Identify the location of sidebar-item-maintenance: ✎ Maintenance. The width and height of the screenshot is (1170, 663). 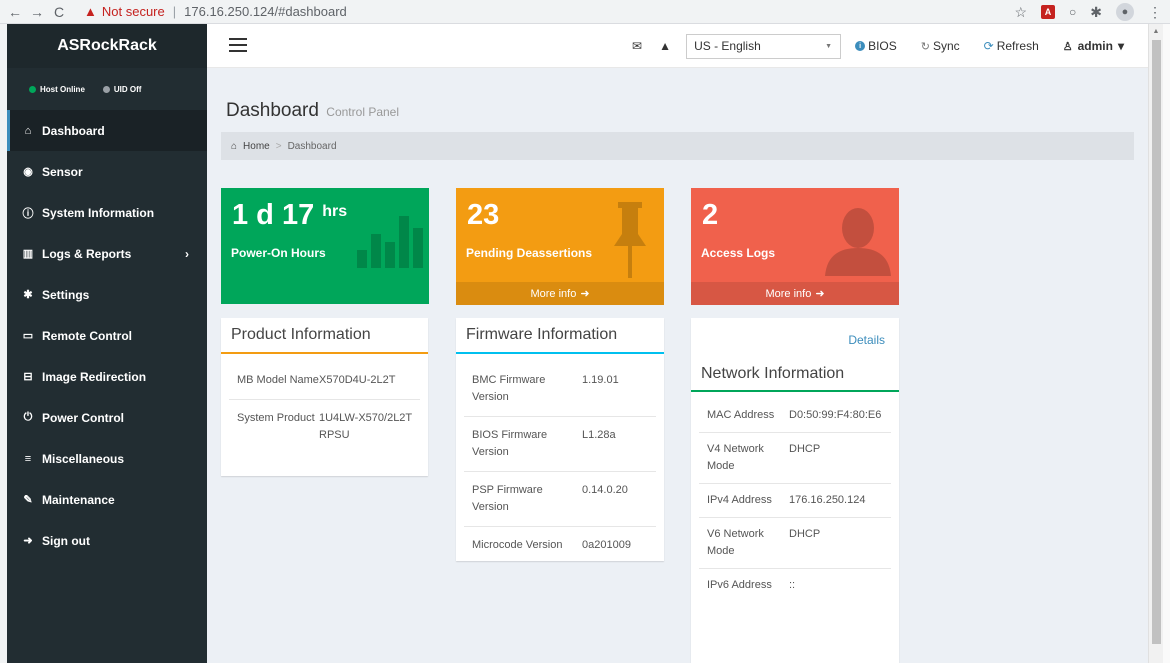
(107, 499).